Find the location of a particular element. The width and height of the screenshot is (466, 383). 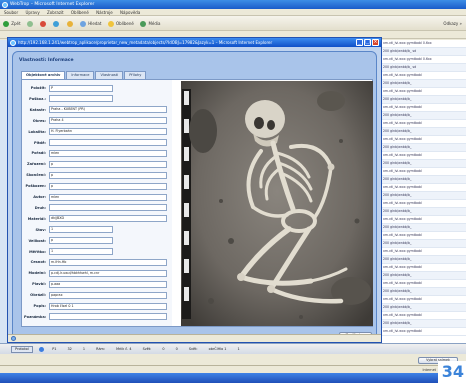

form-field: P is located at coordinates (81, 88).